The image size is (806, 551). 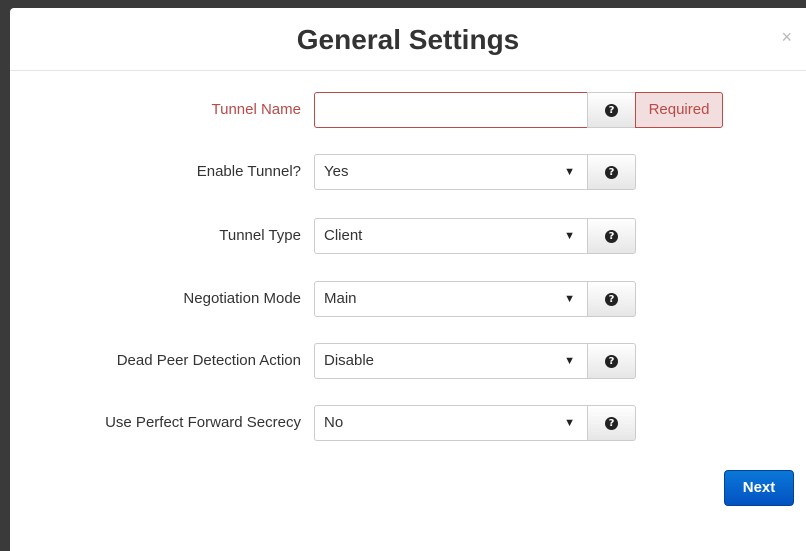 I want to click on close-icon: ×, so click(x=786, y=37).